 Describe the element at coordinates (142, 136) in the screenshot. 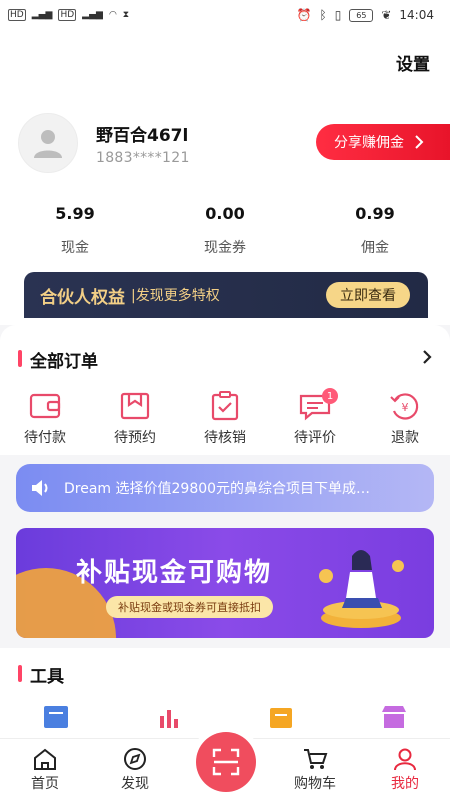

I see `user-name: 野百合467l` at that location.